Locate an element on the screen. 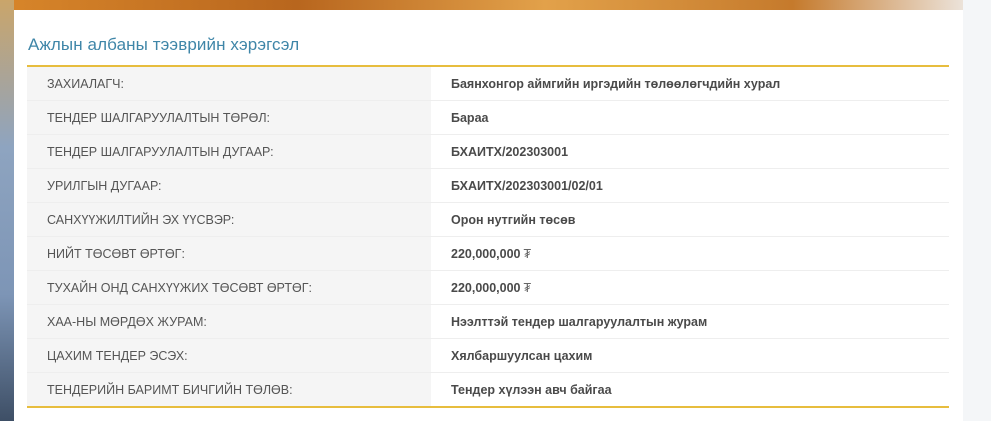  table-row-e-tender: ЦАХИМ ТЕНДЕР ЭСЭХ: Хялбаршуулсан цахим is located at coordinates (488, 355).